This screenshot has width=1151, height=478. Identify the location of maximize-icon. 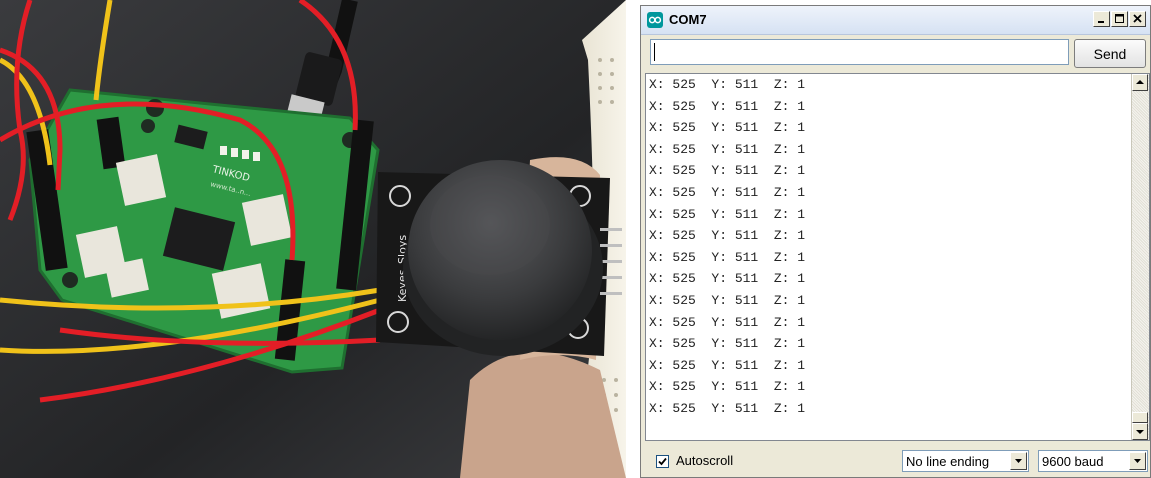
(1119, 18).